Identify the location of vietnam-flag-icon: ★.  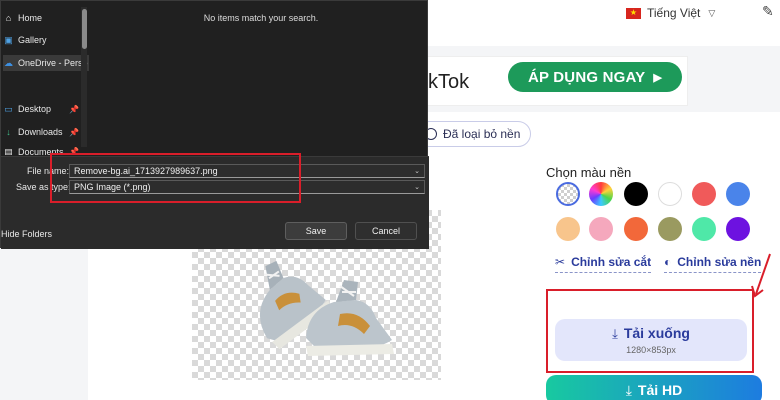
(633, 13).